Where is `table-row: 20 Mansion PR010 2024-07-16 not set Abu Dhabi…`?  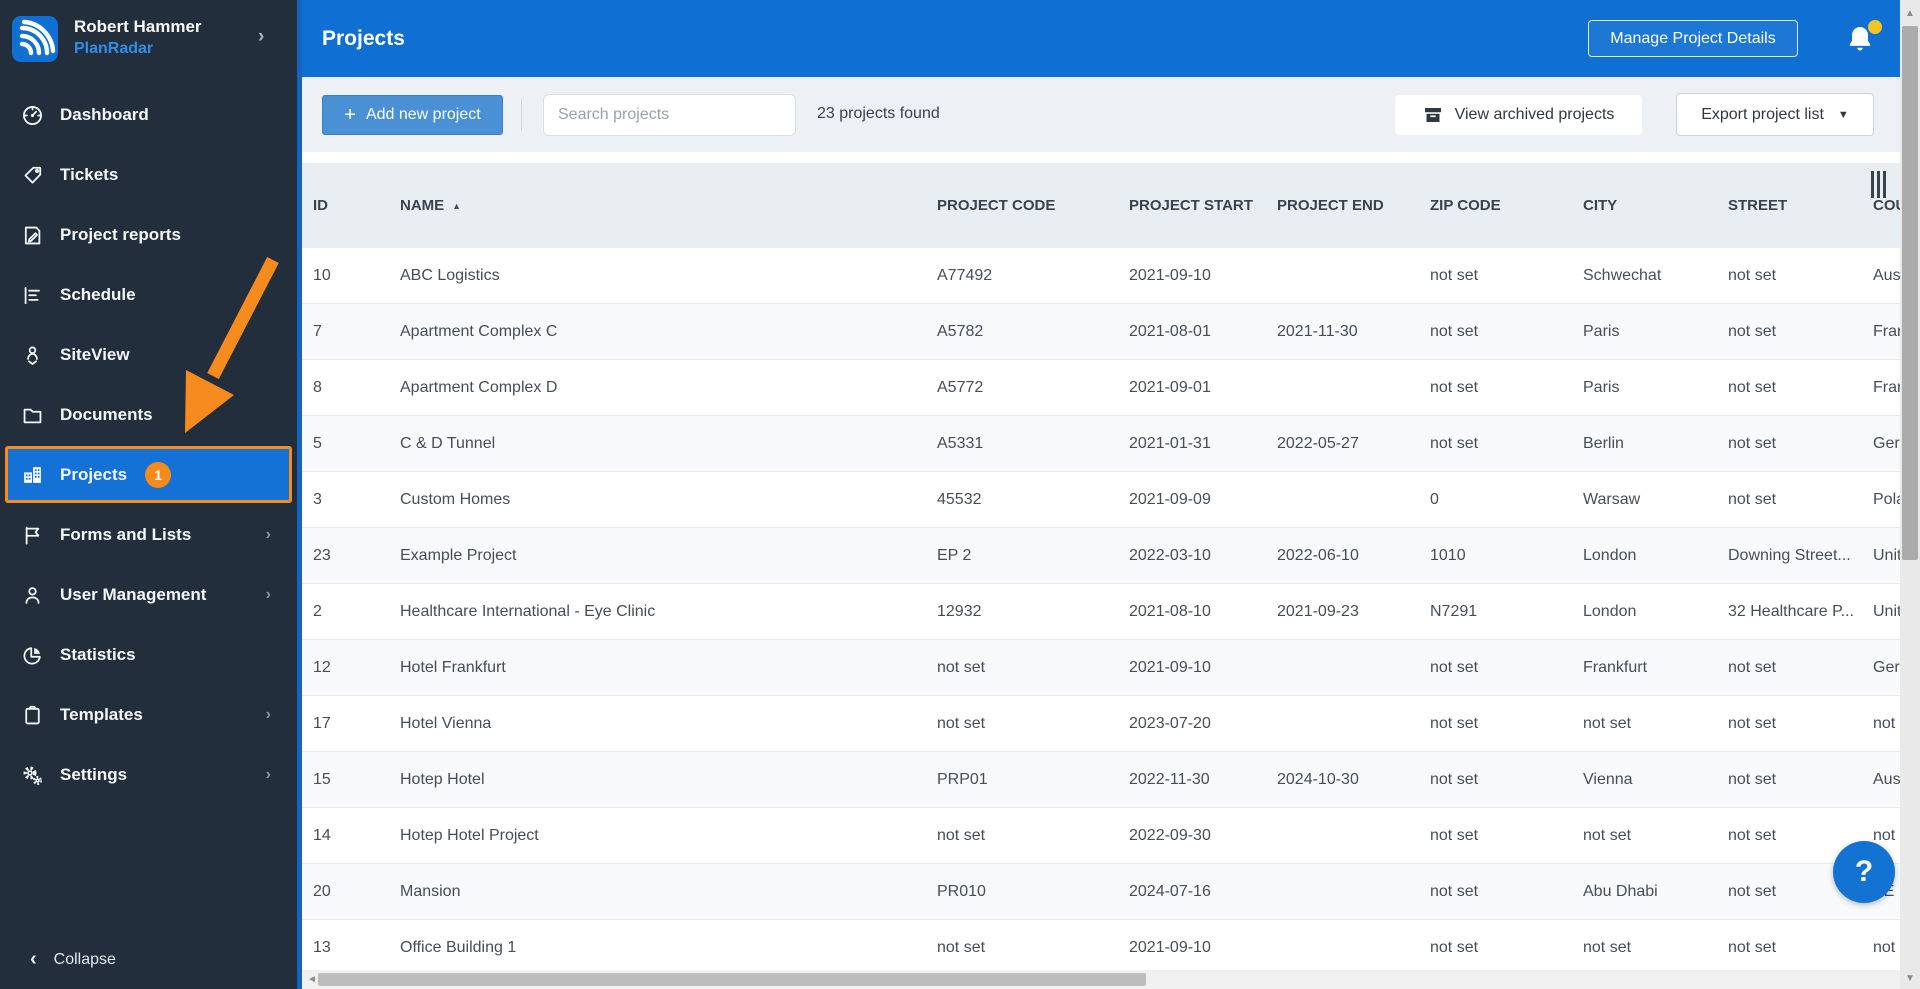 table-row: 20 Mansion PR010 2024-07-16 not set Abu Dhabi… is located at coordinates (1101, 892).